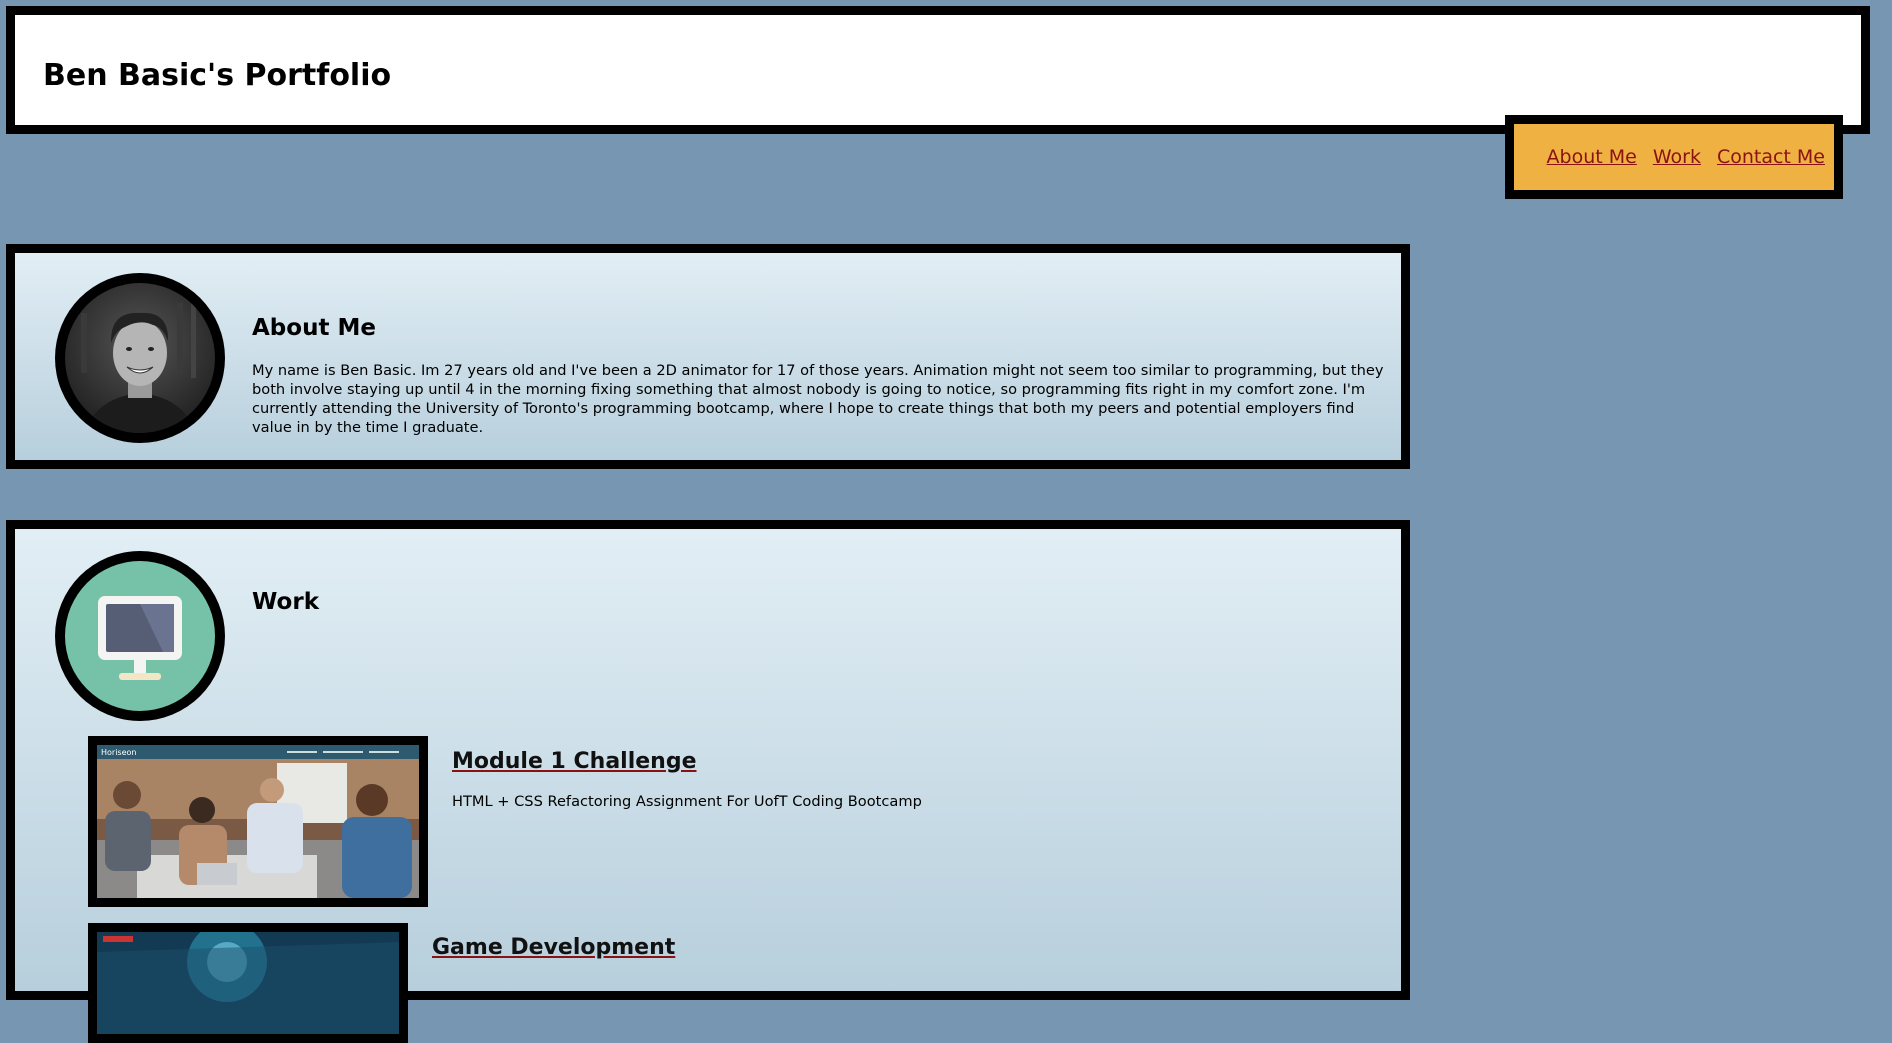 This screenshot has width=1892, height=1043. I want to click on computer-monitor-icon, so click(140, 636).